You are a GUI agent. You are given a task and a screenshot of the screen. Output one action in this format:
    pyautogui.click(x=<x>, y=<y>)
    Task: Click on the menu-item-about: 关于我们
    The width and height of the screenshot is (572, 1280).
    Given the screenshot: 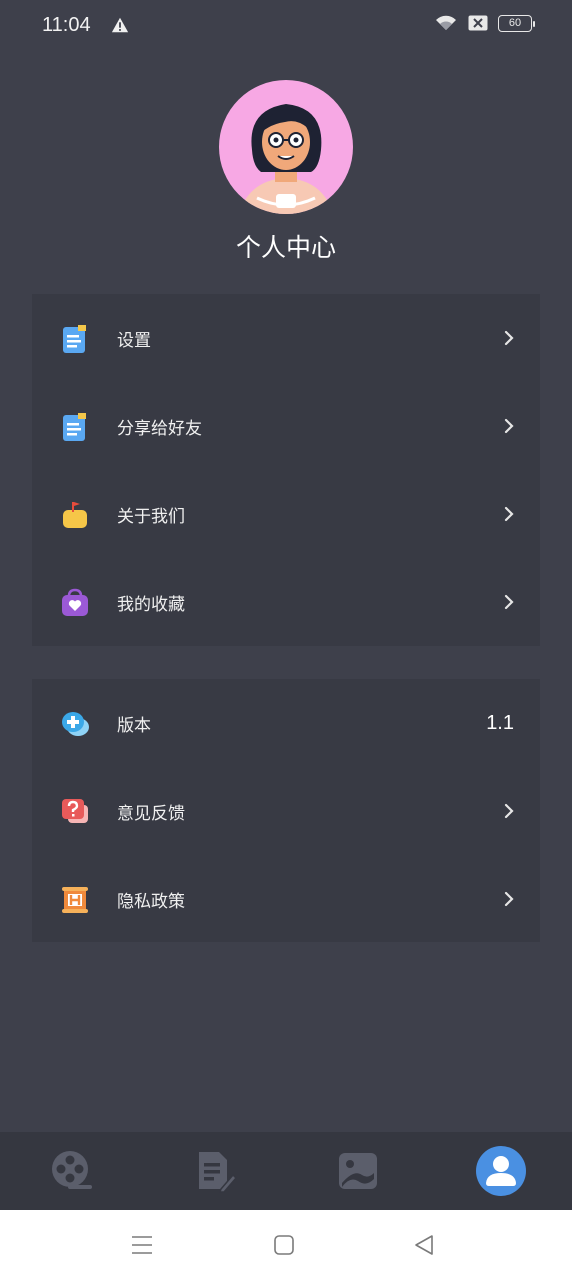 What is the action you would take?
    pyautogui.click(x=286, y=514)
    